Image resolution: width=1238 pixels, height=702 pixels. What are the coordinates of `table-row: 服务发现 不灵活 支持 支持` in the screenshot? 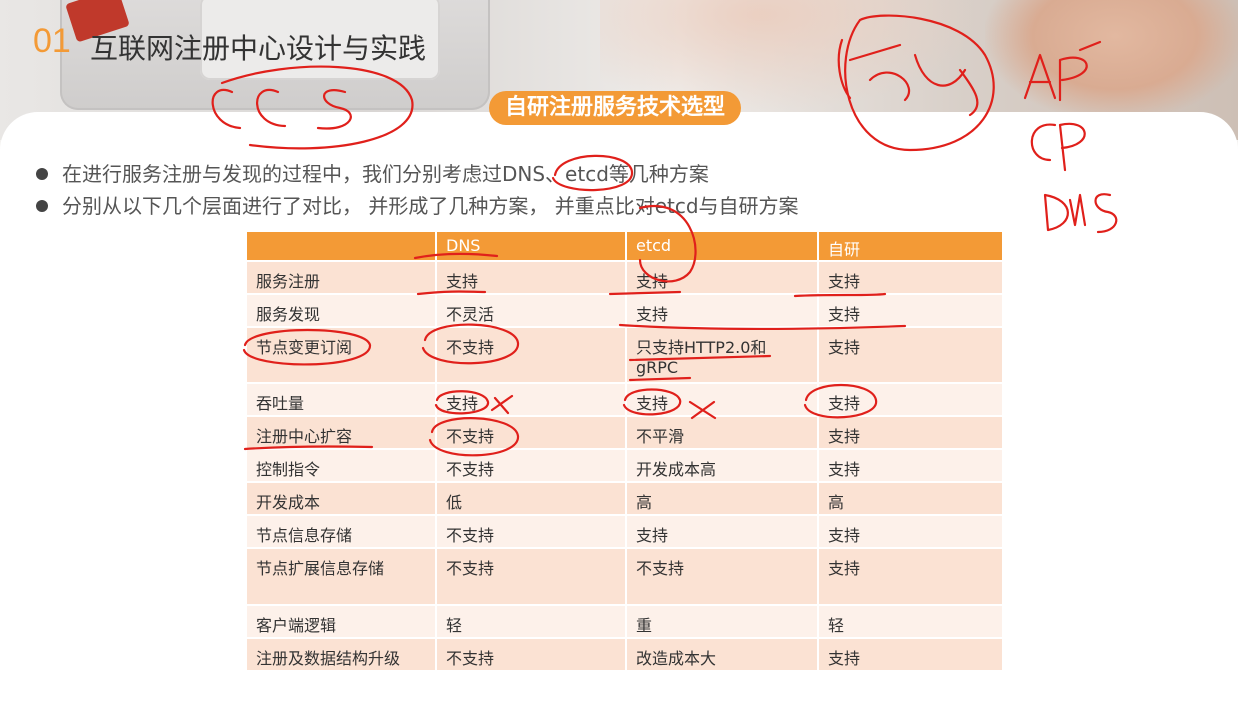 It's located at (623, 311).